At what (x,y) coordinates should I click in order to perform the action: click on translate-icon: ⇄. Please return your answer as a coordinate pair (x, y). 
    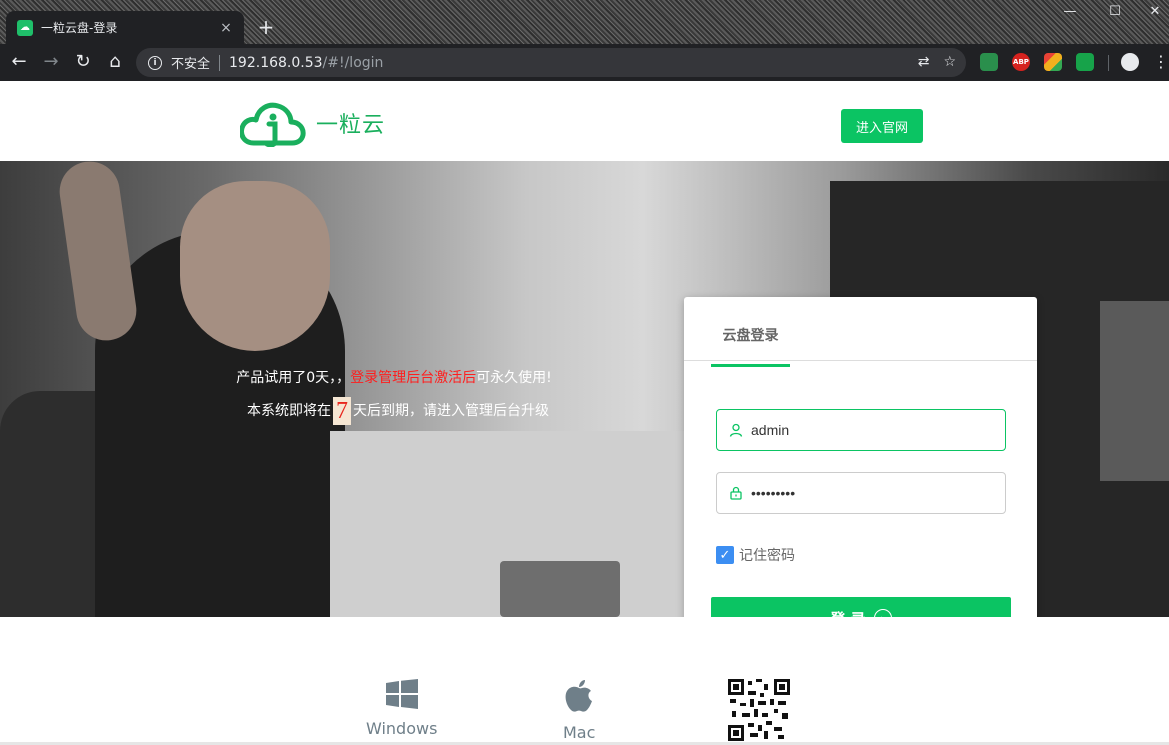
    Looking at the image, I should click on (924, 62).